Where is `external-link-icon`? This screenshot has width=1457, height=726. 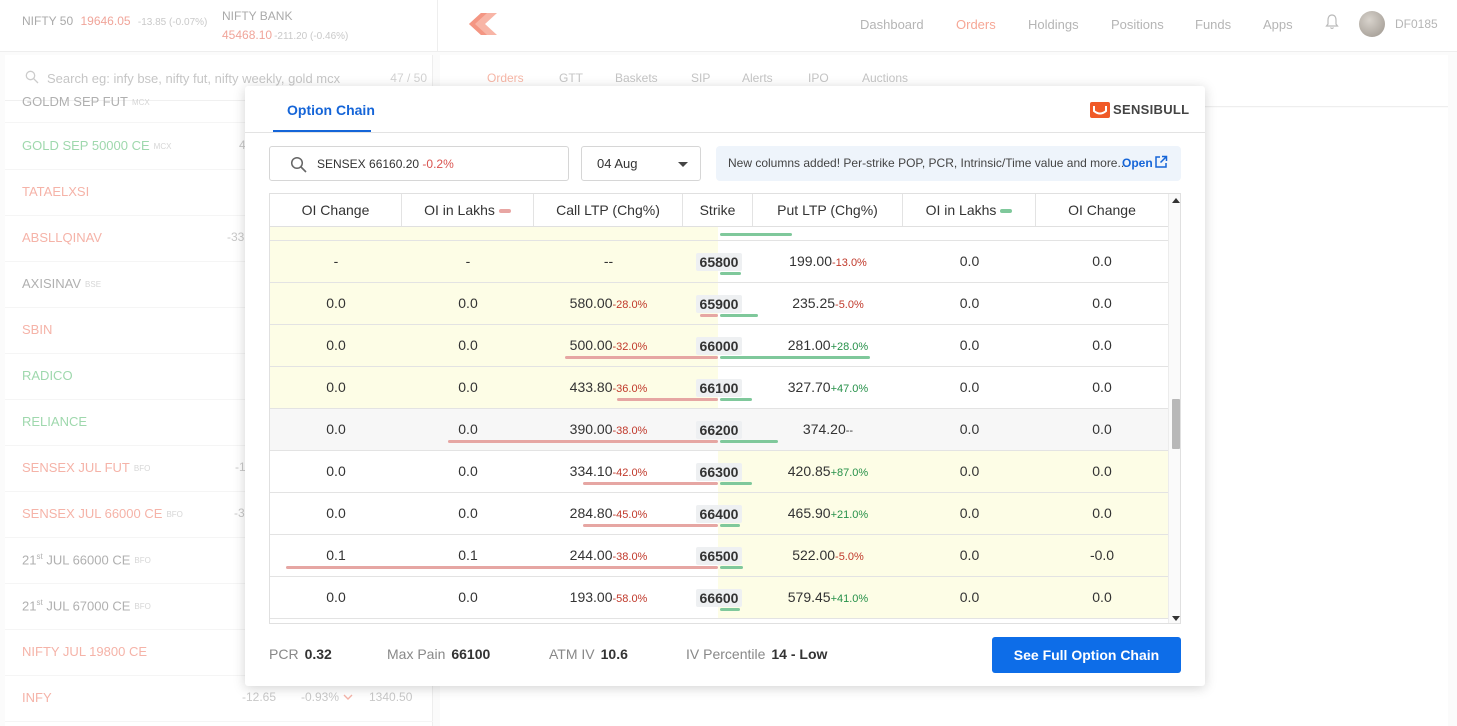
external-link-icon is located at coordinates (1161, 162).